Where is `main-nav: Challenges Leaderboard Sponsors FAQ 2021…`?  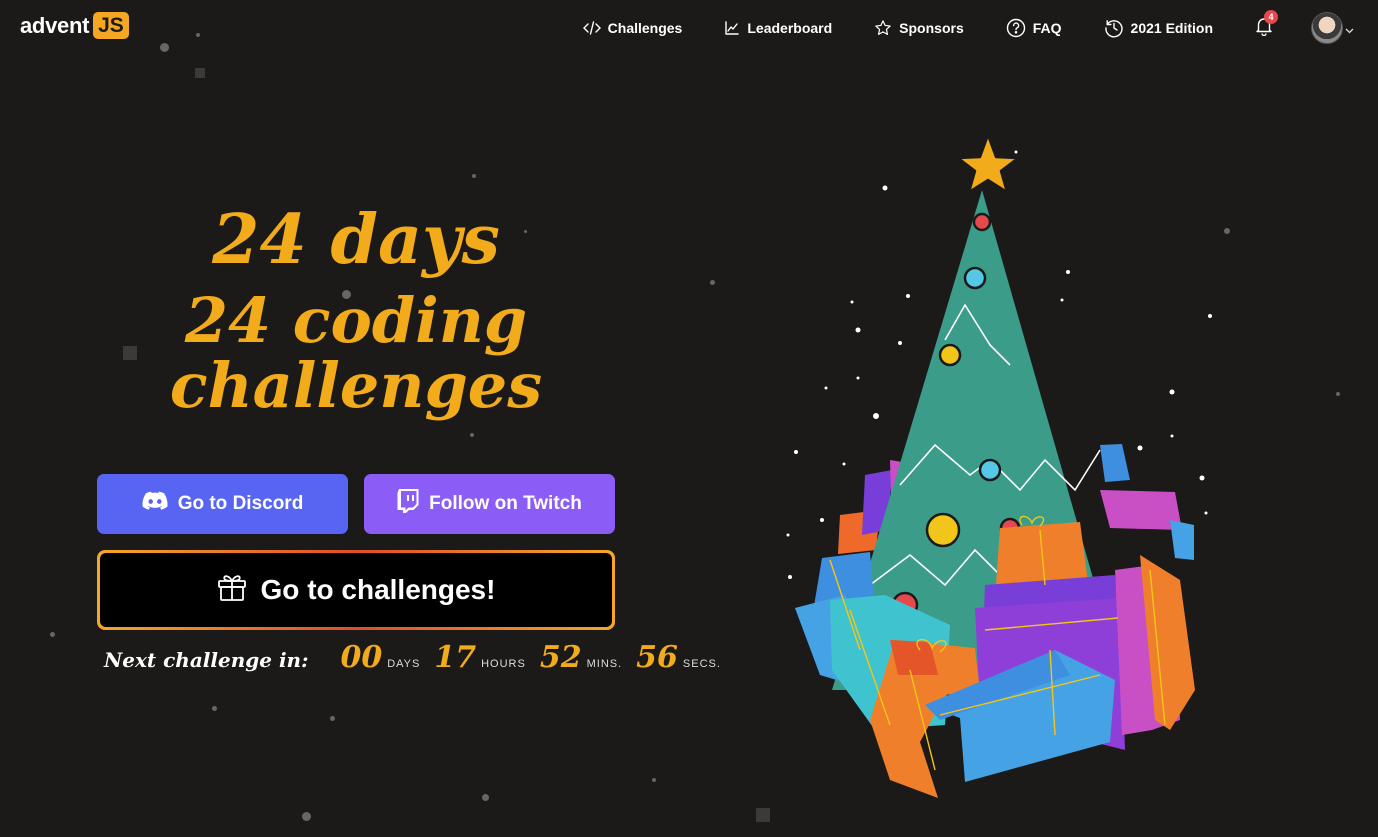 main-nav: Challenges Leaderboard Sponsors FAQ 2021… is located at coordinates (968, 27).